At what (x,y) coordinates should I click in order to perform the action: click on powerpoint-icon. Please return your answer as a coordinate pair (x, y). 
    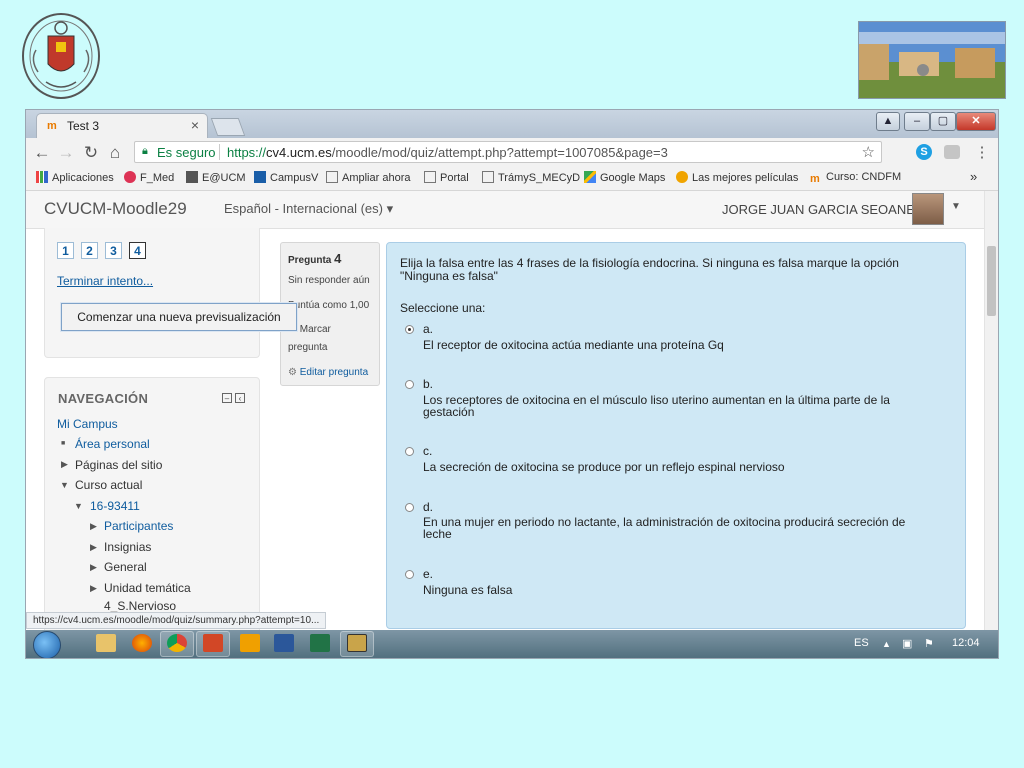
    Looking at the image, I should click on (213, 643).